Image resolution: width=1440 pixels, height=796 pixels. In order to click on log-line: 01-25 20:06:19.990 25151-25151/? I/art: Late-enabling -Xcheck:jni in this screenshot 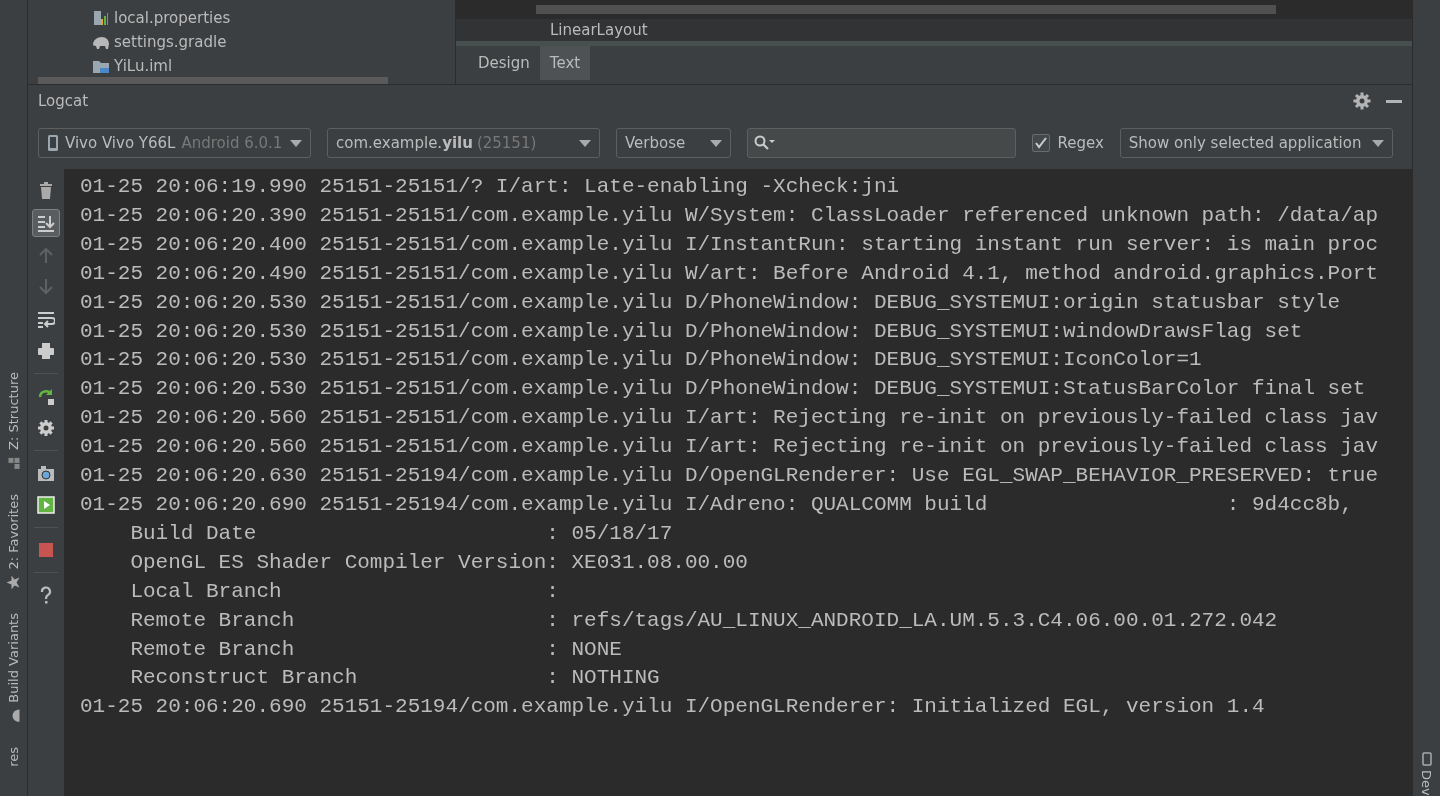, I will do `click(490, 187)`.